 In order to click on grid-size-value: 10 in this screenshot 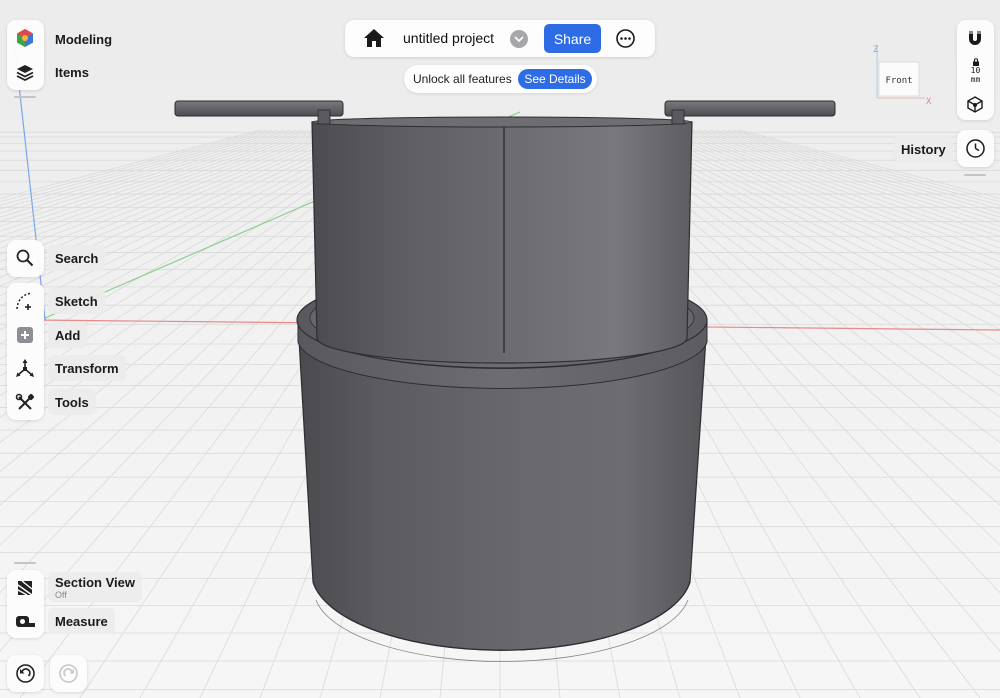, I will do `click(975, 70)`.